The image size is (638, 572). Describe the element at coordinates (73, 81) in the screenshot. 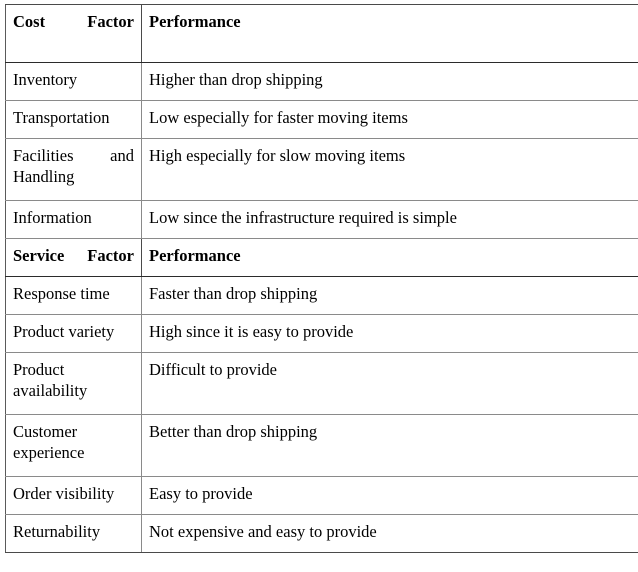

I see `factor-cell-inventory: Inventory` at that location.